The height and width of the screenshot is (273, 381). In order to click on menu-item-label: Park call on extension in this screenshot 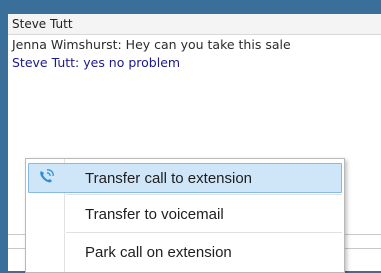, I will do `click(158, 252)`.